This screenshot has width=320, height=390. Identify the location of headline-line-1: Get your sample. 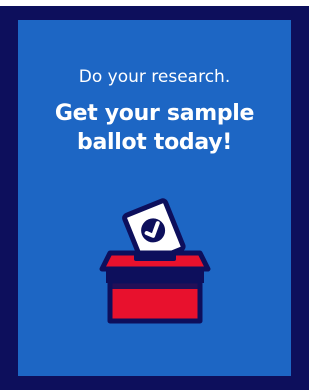
(154, 113).